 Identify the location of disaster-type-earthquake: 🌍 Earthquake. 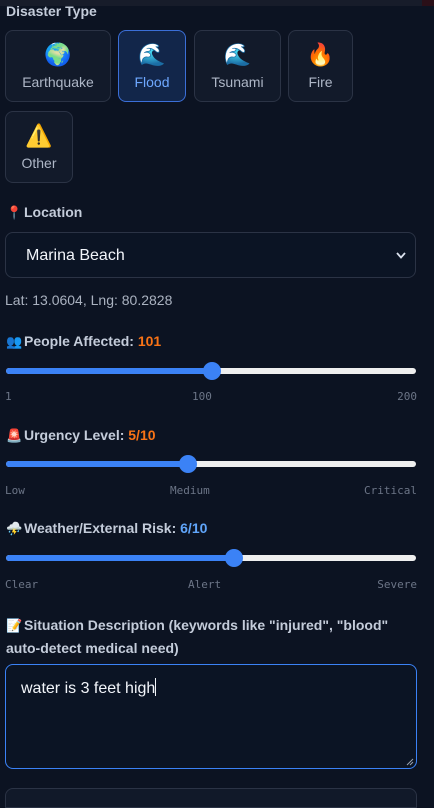
(58, 66).